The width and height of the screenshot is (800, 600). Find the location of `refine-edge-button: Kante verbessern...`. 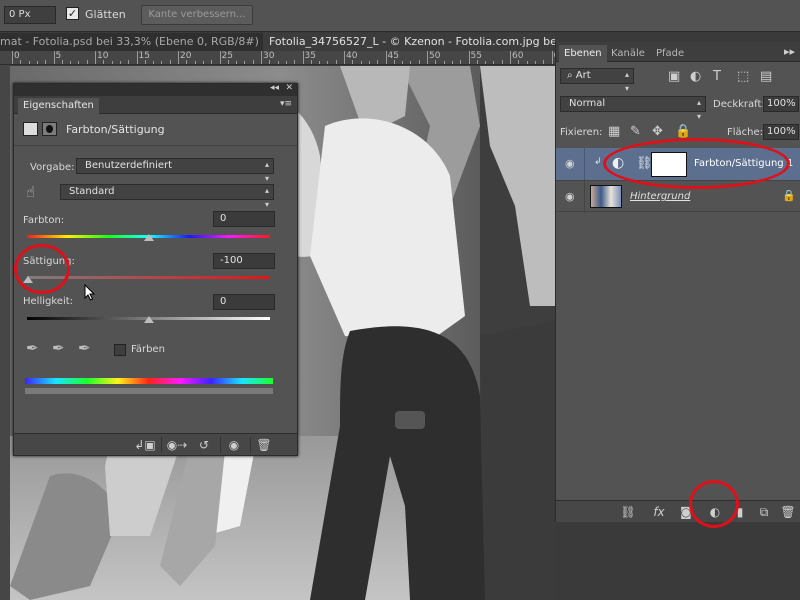

refine-edge-button: Kante verbessern... is located at coordinates (197, 15).